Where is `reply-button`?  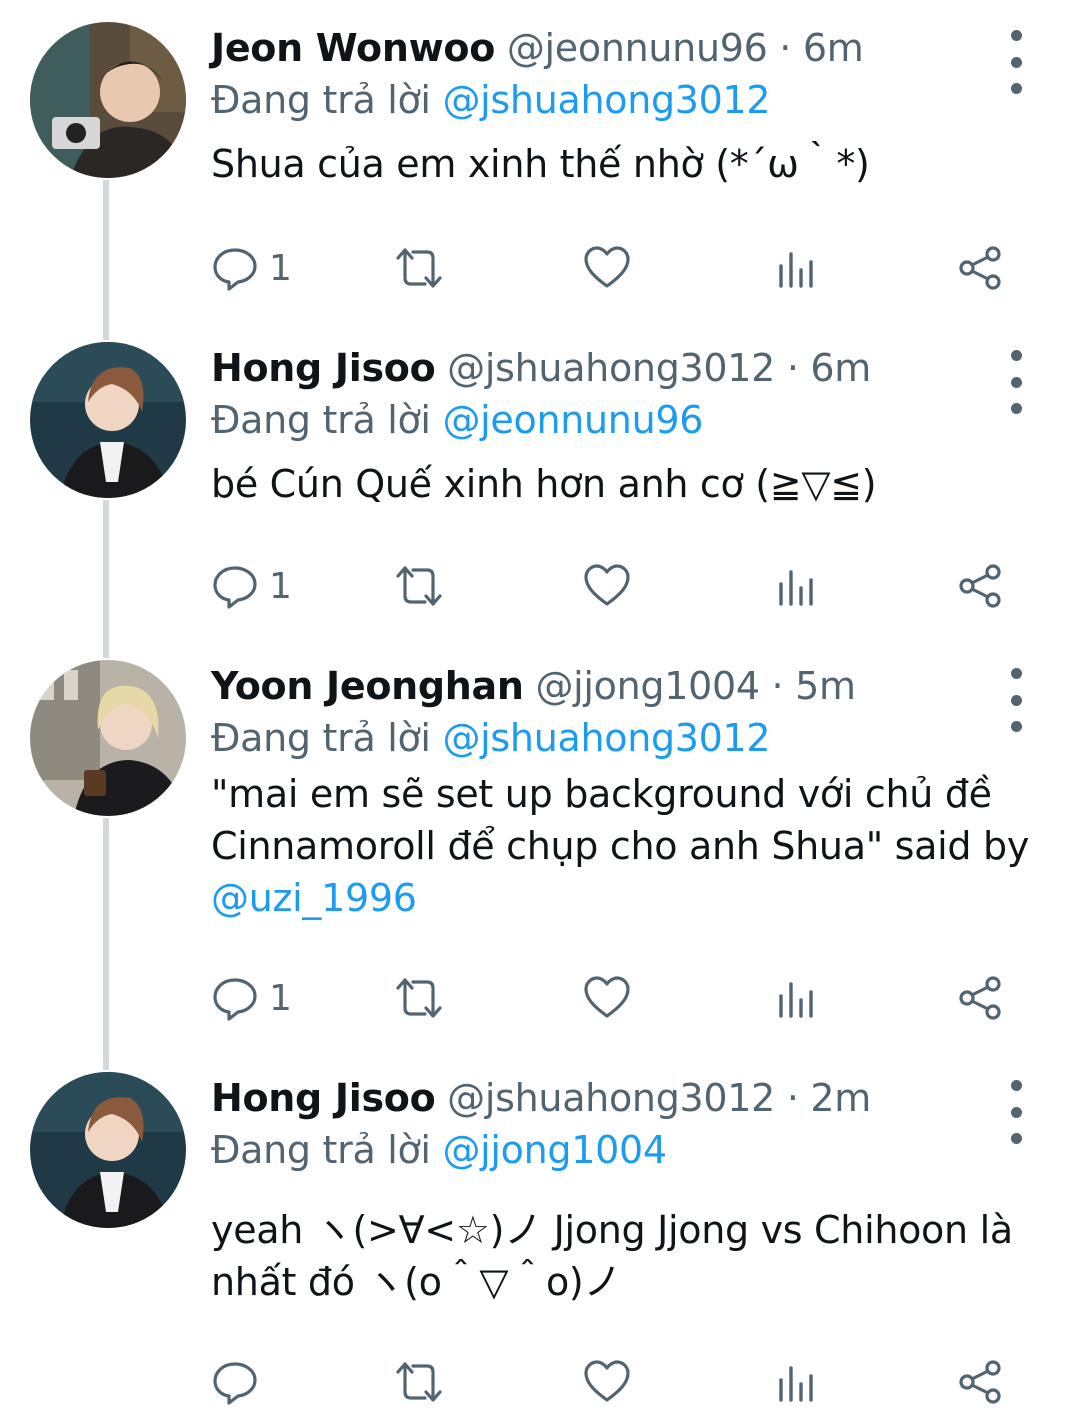 reply-button is located at coordinates (240, 1382).